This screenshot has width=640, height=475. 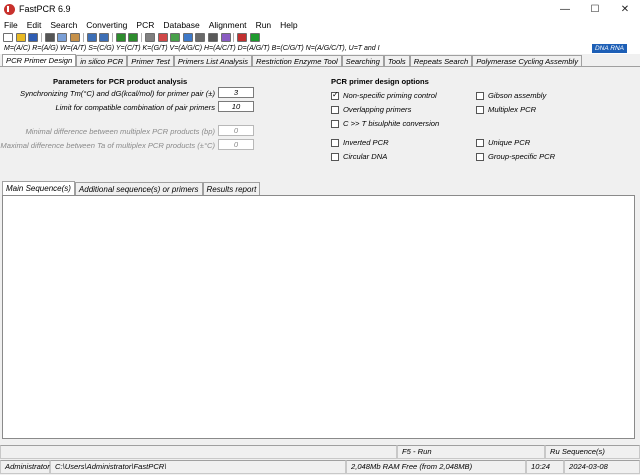 I want to click on bisulphite-conversion-checkbox: C >> T bisulphite conversion, so click(x=385, y=123).